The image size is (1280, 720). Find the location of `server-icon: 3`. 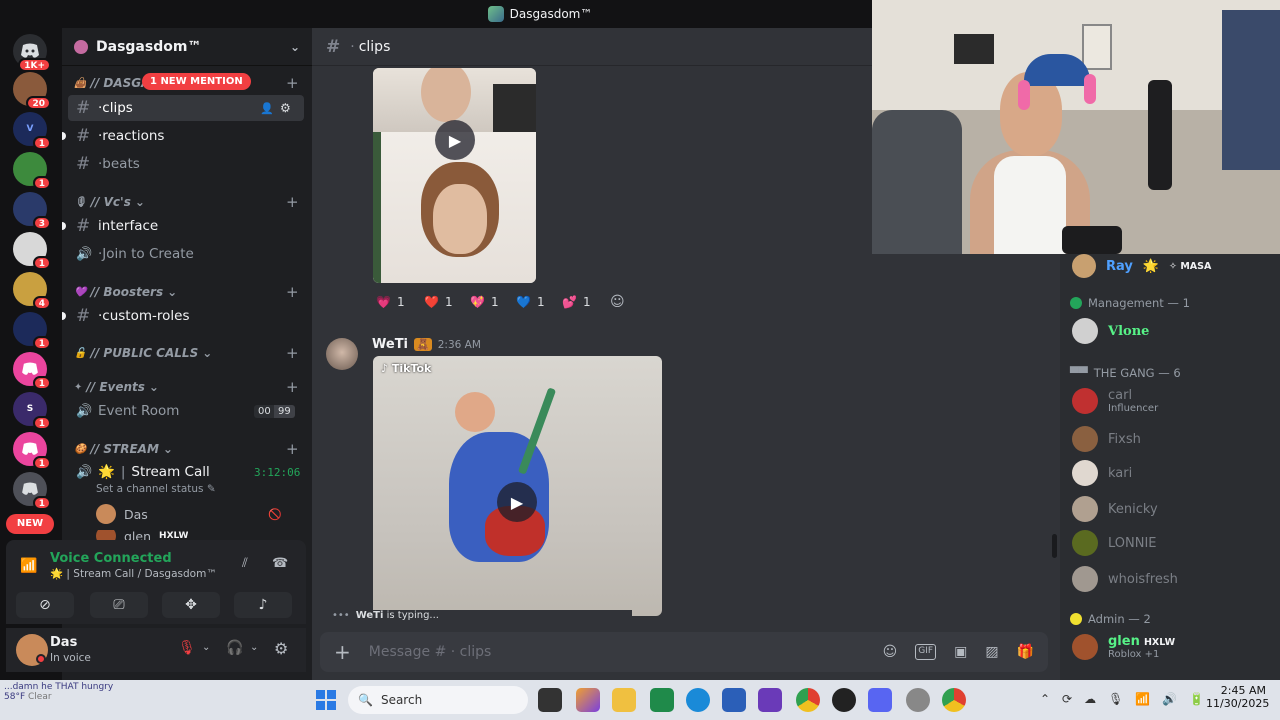

server-icon: 3 is located at coordinates (32, 211).